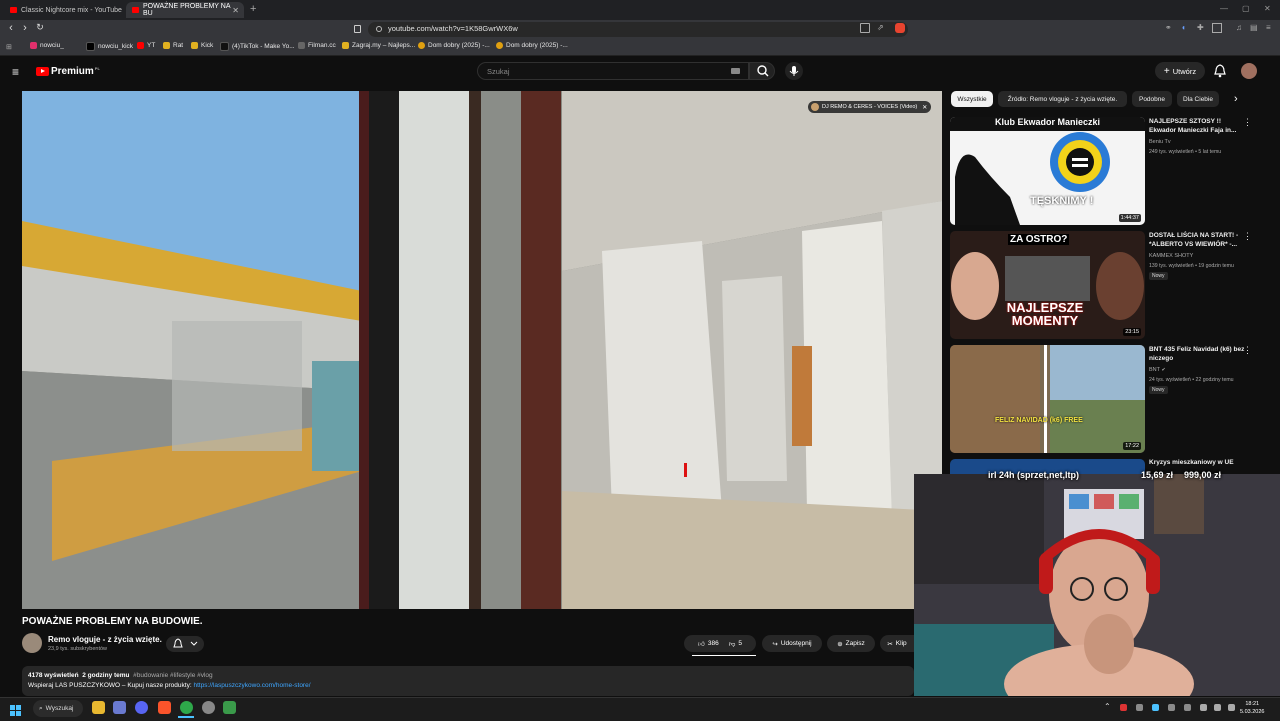 This screenshot has height=721, width=1280. What do you see at coordinates (25, 28) in the screenshot?
I see `forward-icon: ›` at bounding box center [25, 28].